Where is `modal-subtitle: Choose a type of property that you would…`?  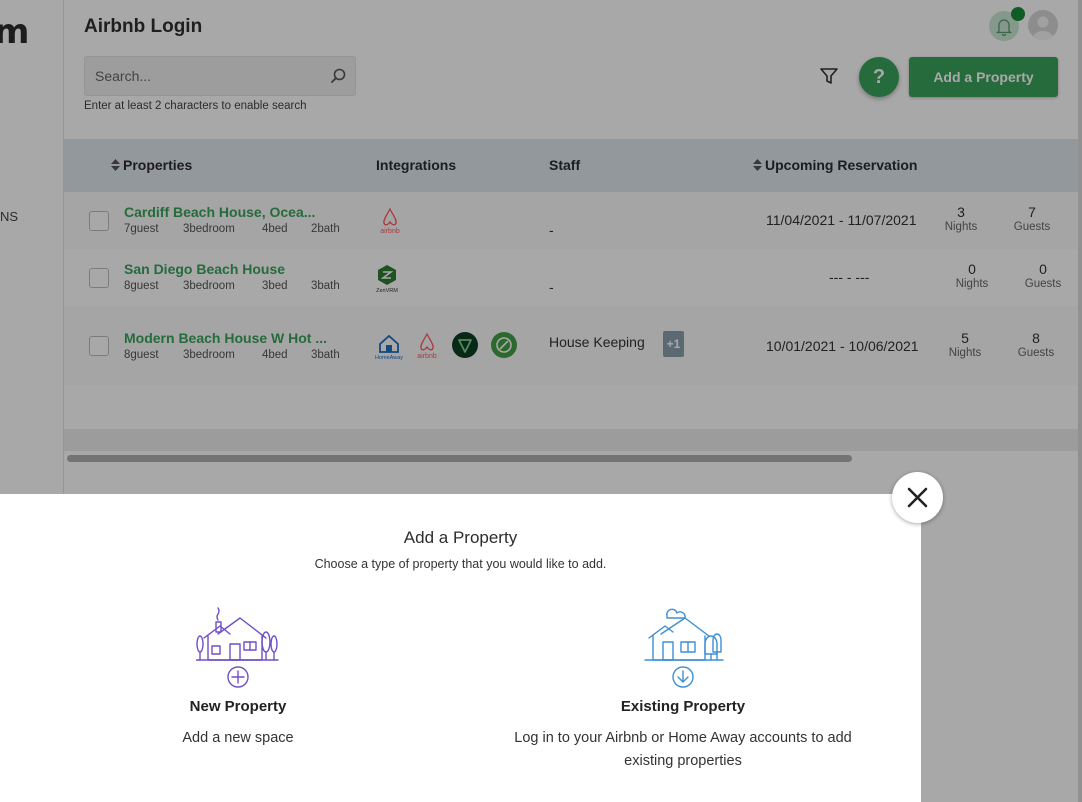 modal-subtitle: Choose a type of property that you would… is located at coordinates (460, 564).